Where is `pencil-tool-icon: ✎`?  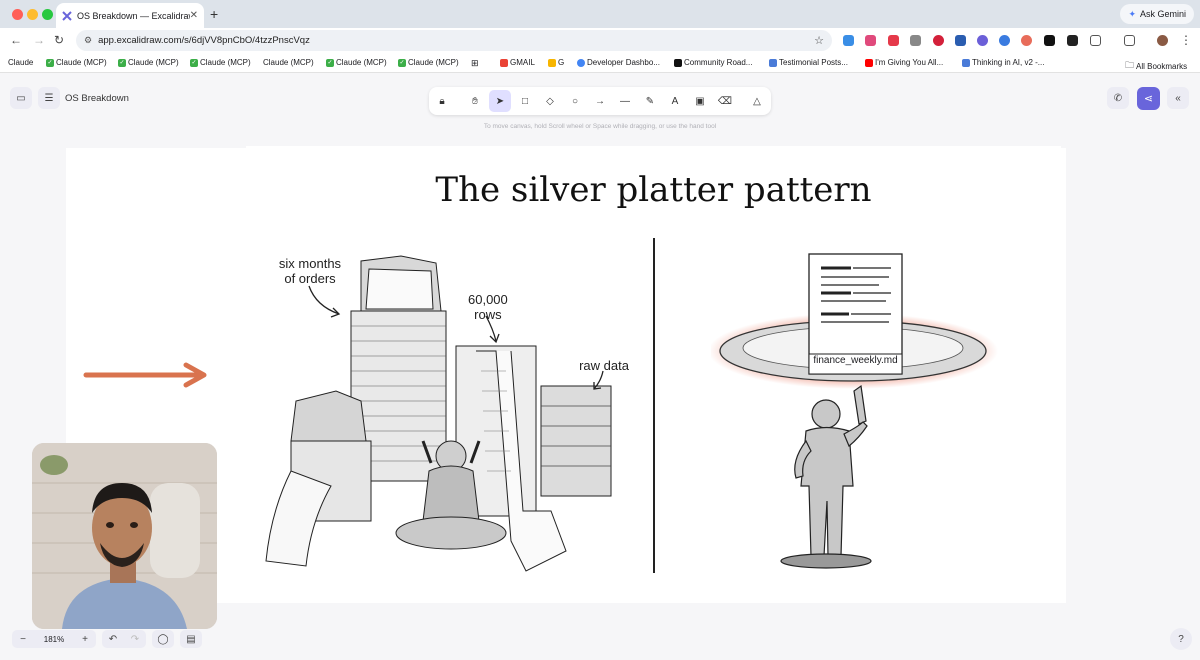
pencil-tool-icon: ✎ is located at coordinates (650, 101).